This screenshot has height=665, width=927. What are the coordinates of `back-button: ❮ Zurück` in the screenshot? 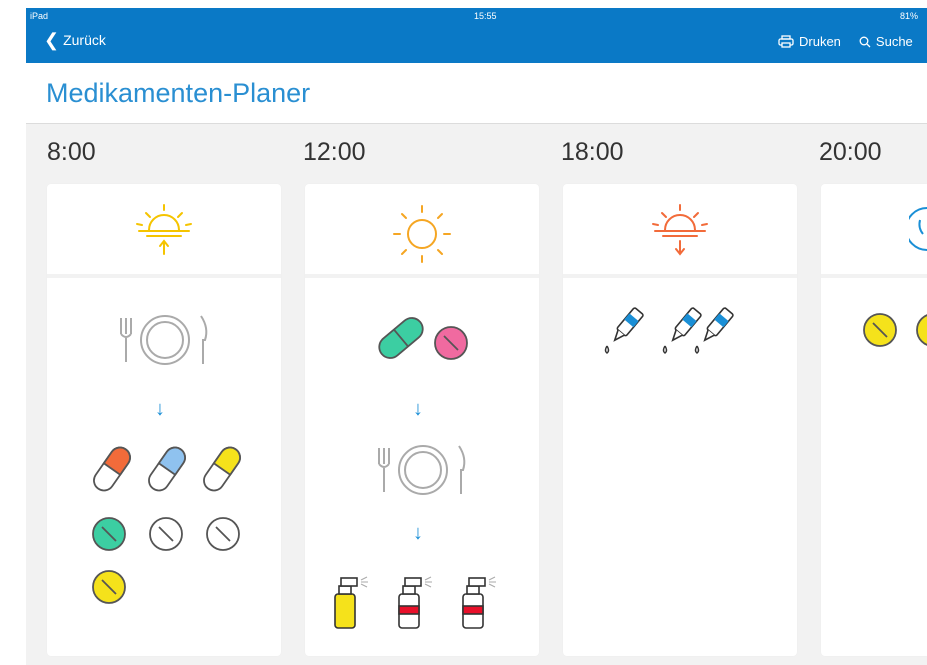 It's located at (75, 40).